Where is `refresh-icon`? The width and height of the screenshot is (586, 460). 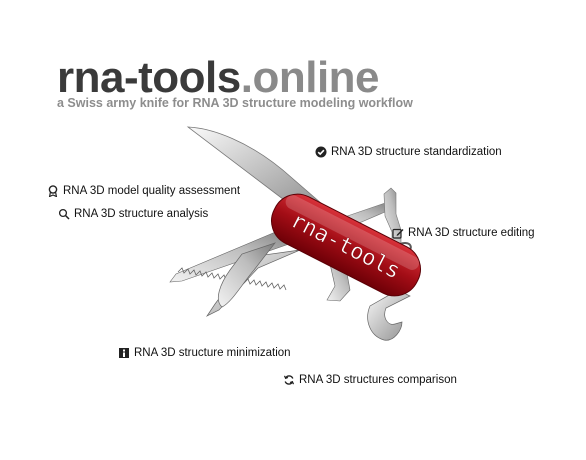
refresh-icon is located at coordinates (289, 380).